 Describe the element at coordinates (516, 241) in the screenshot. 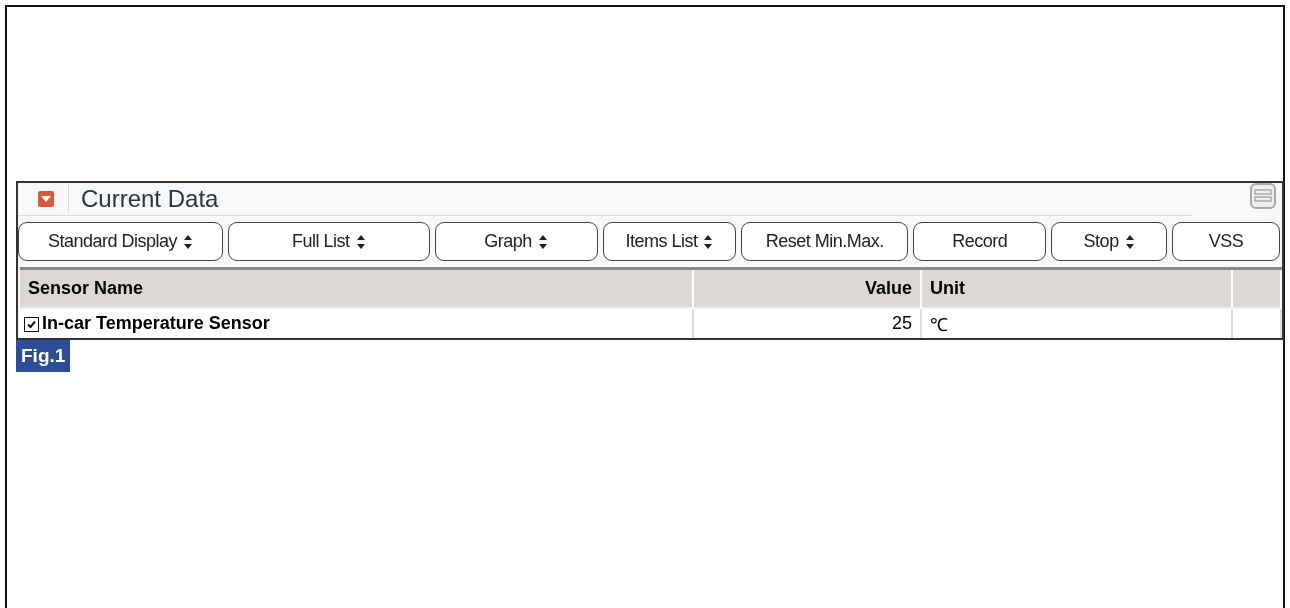

I see `dropdown-button: Graph` at that location.